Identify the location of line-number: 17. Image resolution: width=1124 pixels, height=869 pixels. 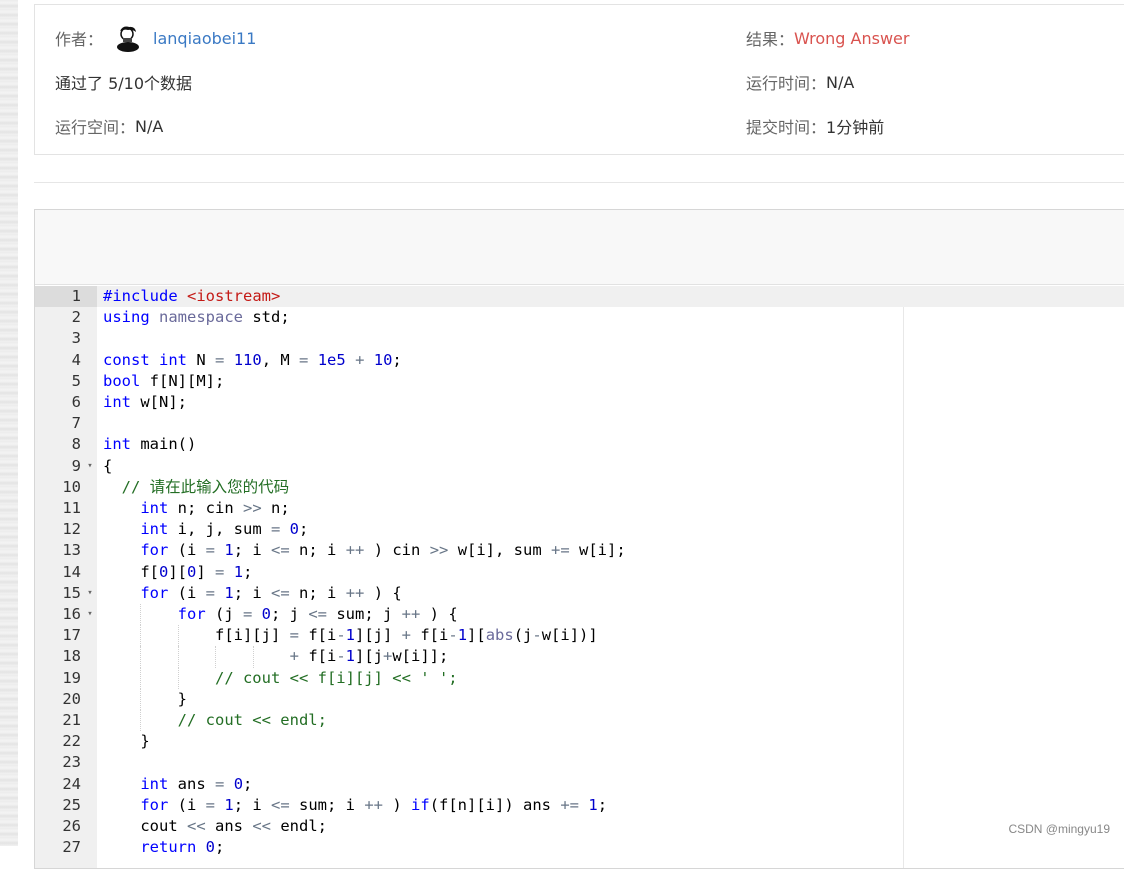
(71, 635).